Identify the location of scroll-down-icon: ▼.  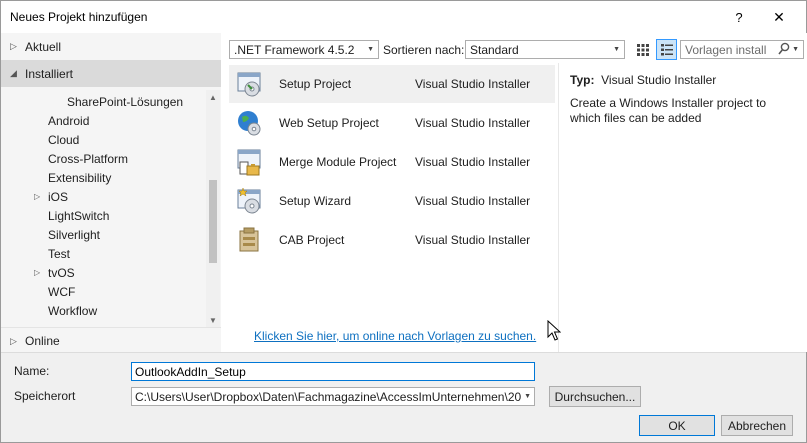
(213, 320).